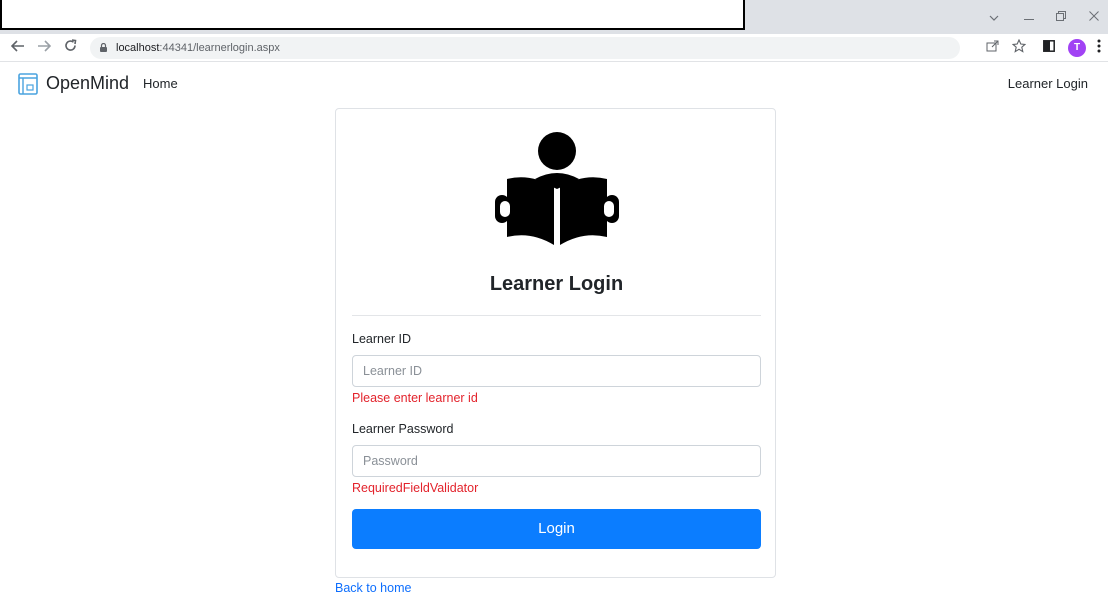  What do you see at coordinates (87, 83) in the screenshot?
I see `brand-name: OpenMind` at bounding box center [87, 83].